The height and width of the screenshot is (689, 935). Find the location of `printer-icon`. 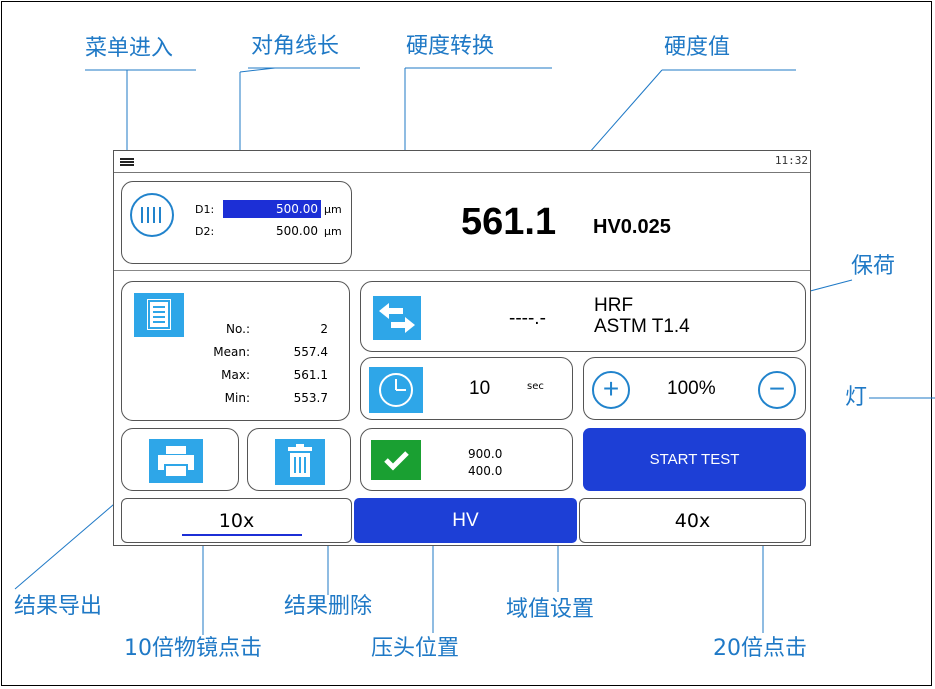

printer-icon is located at coordinates (176, 461).